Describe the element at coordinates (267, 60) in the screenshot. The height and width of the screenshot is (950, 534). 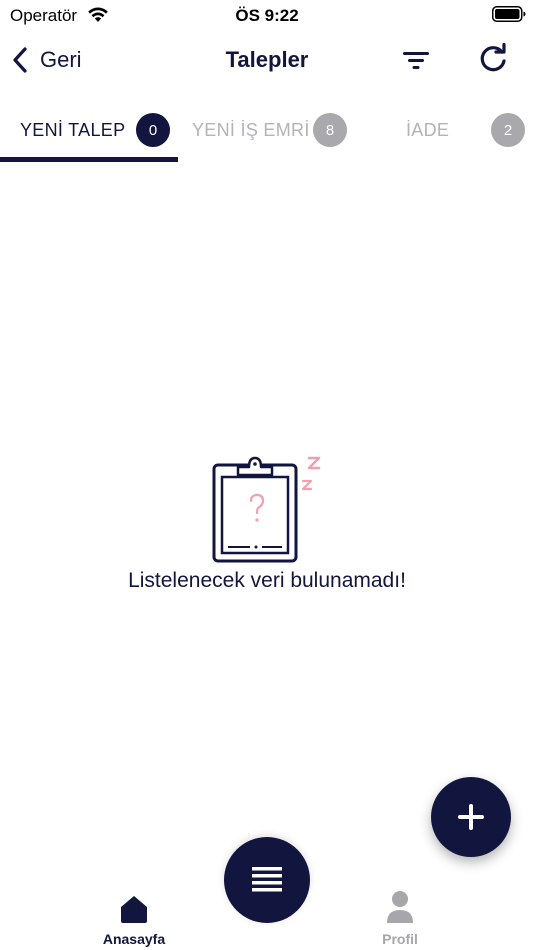
I see `nav-bar: Geri Talepler` at that location.